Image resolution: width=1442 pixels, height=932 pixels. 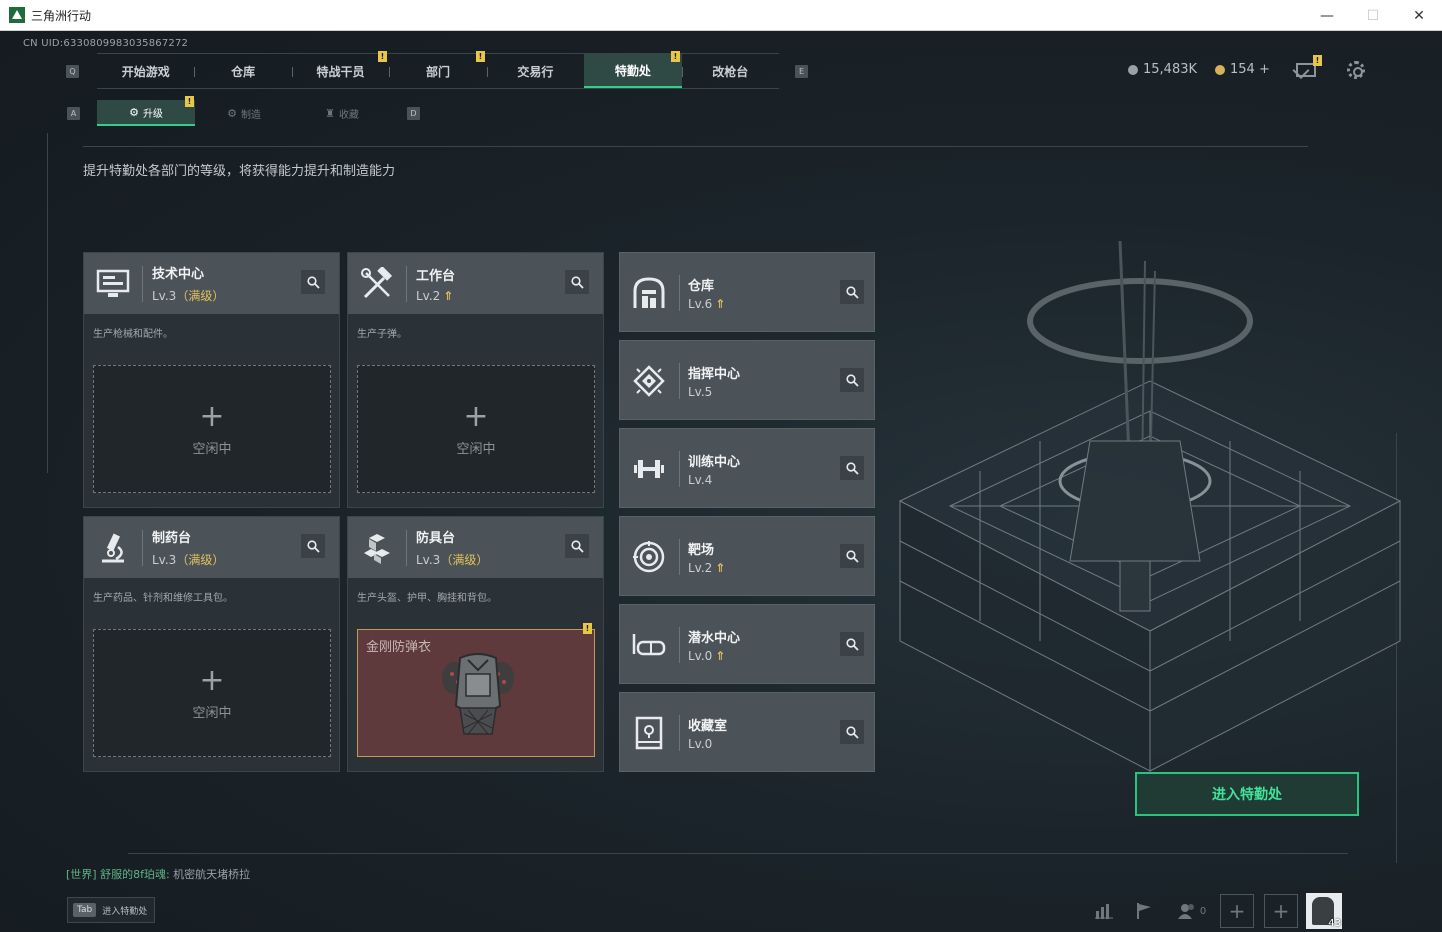 I want to click on dept-card-warehouse: 仓库 Lv.6 ⇑, so click(x=747, y=292).